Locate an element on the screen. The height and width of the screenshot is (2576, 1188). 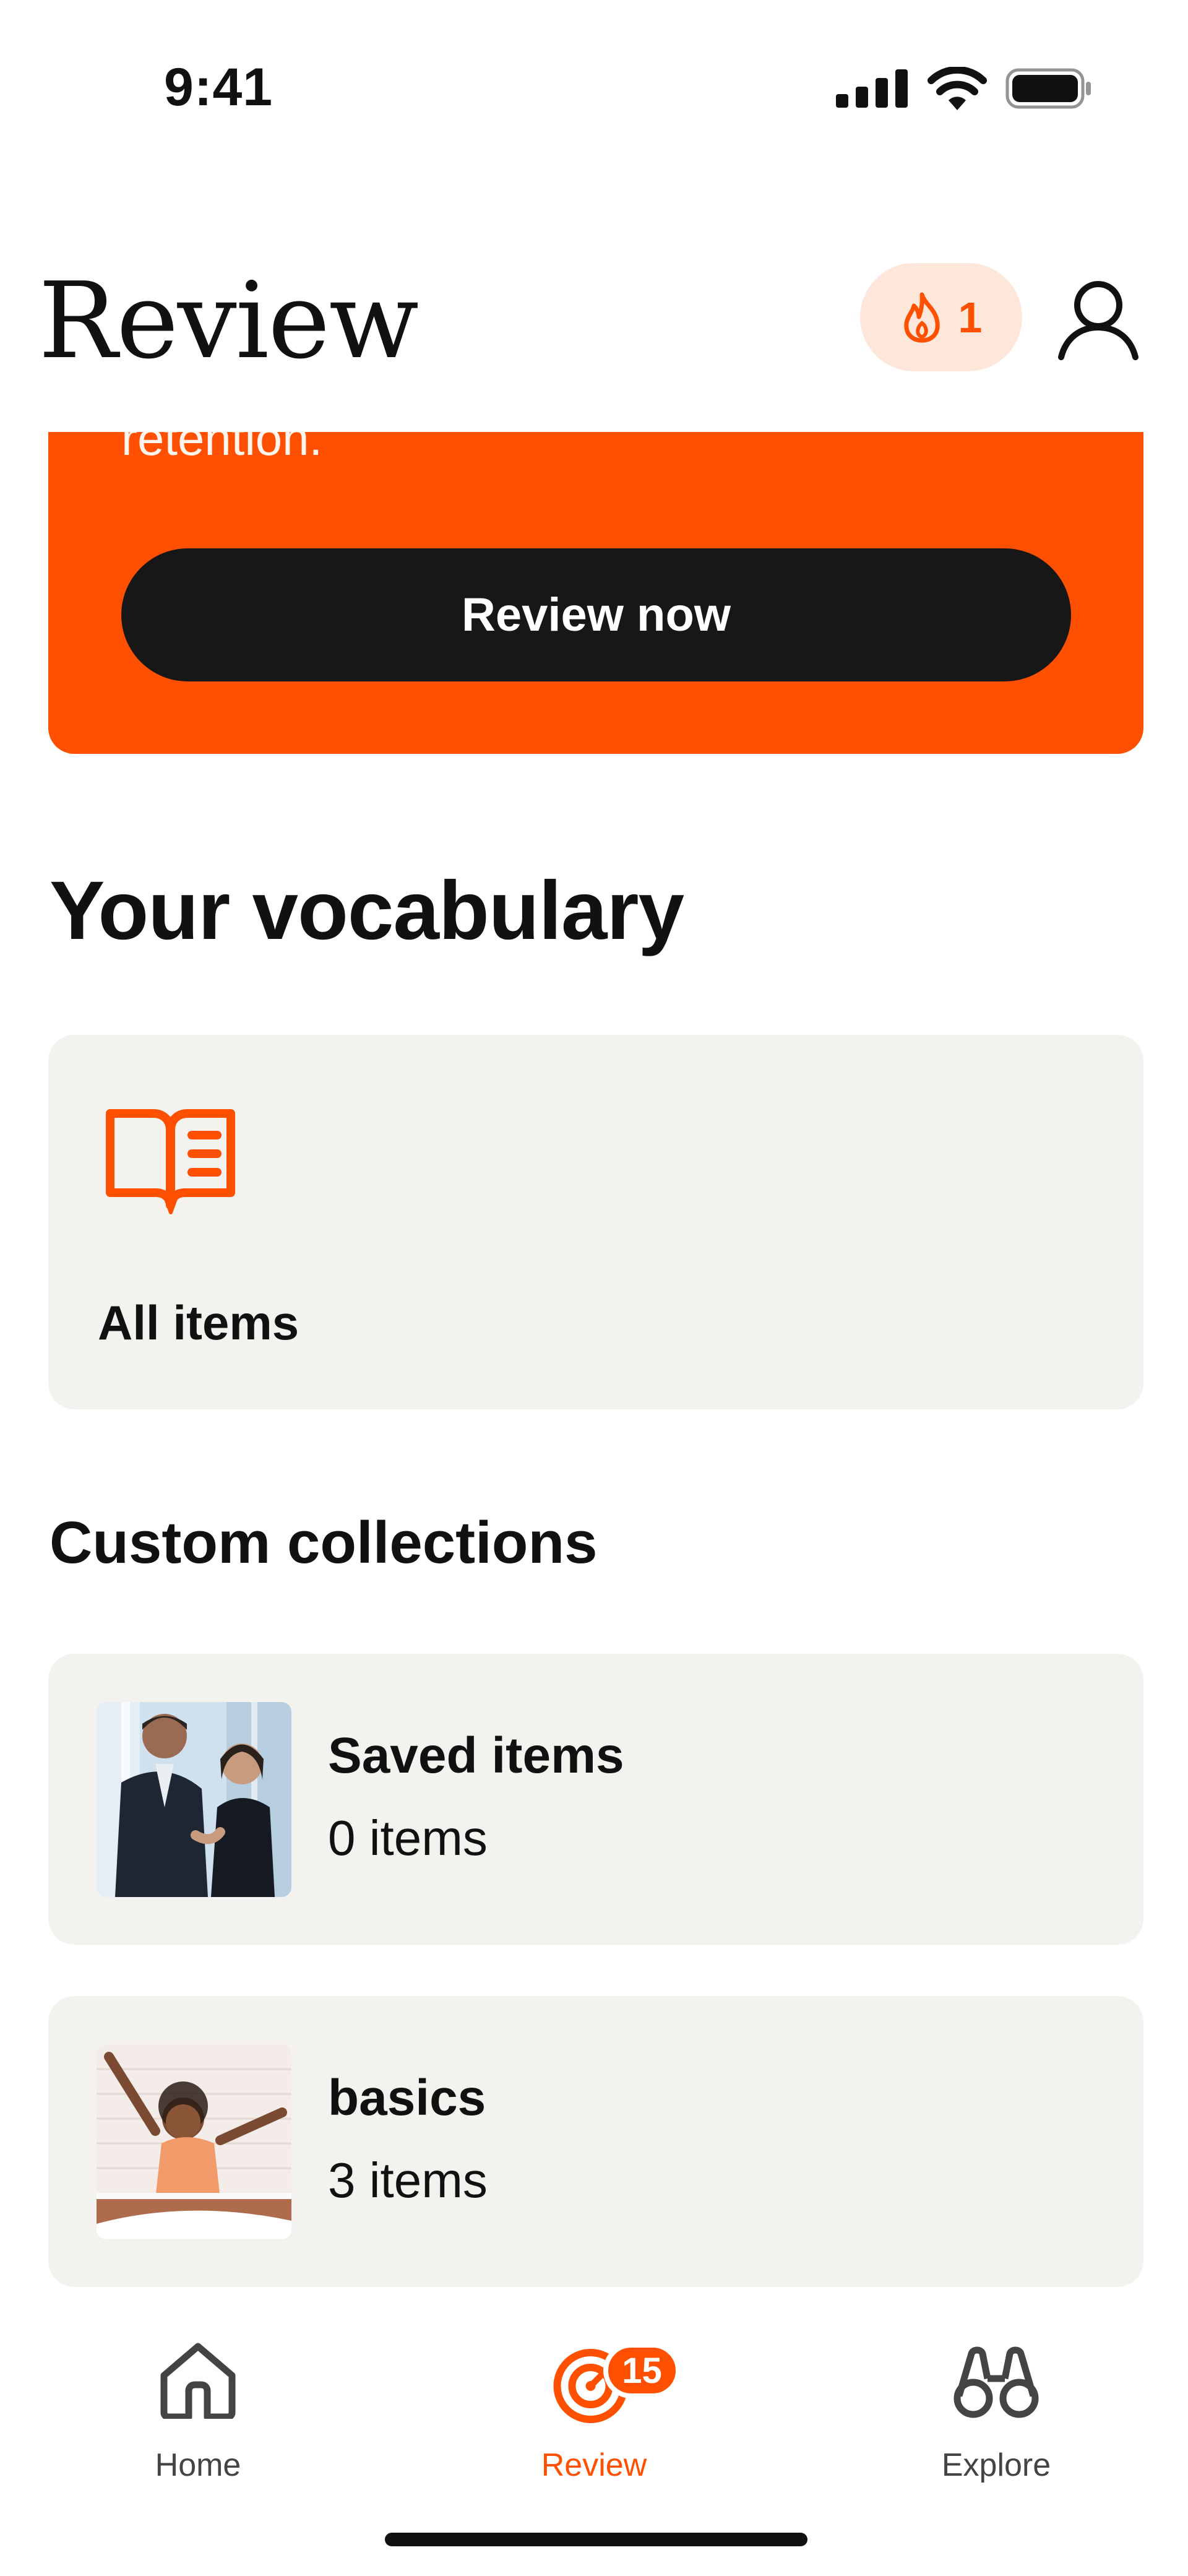
binoculars-icon is located at coordinates (996, 2382).